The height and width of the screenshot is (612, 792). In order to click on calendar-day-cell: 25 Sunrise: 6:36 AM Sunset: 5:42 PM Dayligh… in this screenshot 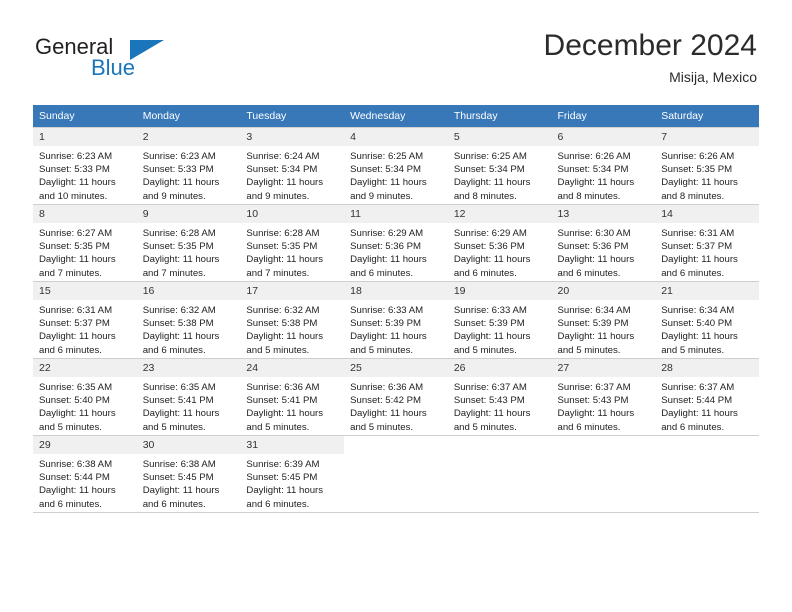, I will do `click(396, 397)`.